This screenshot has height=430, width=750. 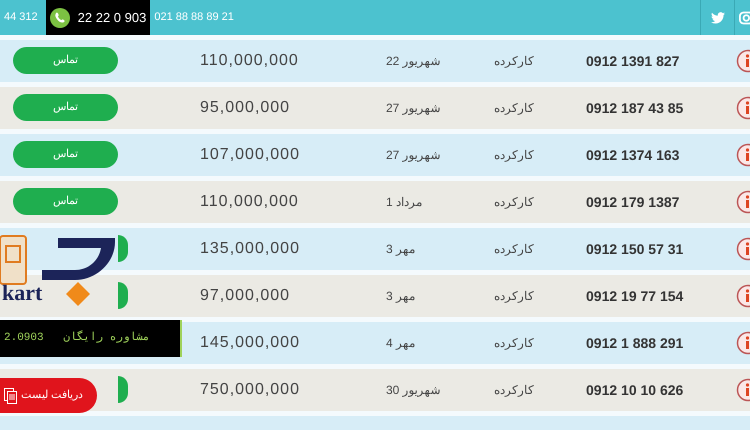 I want to click on price: 95,000,000, so click(x=245, y=108).